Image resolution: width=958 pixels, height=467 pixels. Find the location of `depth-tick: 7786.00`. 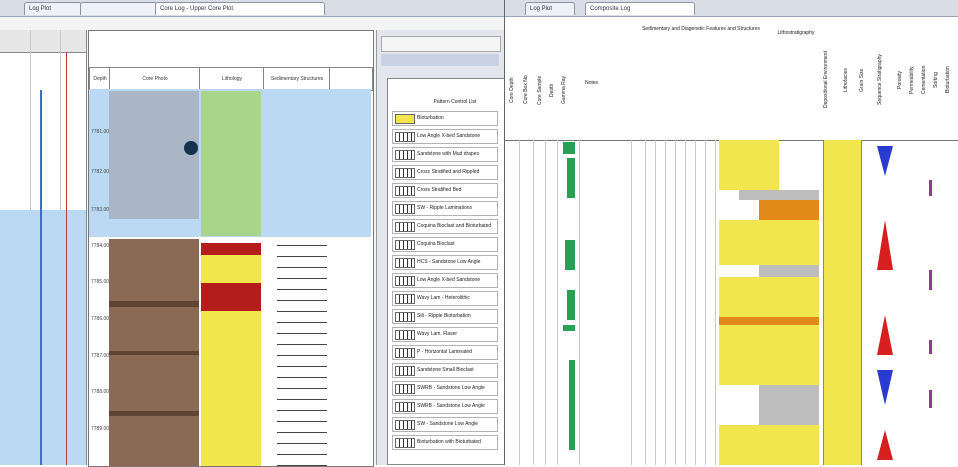

depth-tick: 7786.00 is located at coordinates (100, 319).